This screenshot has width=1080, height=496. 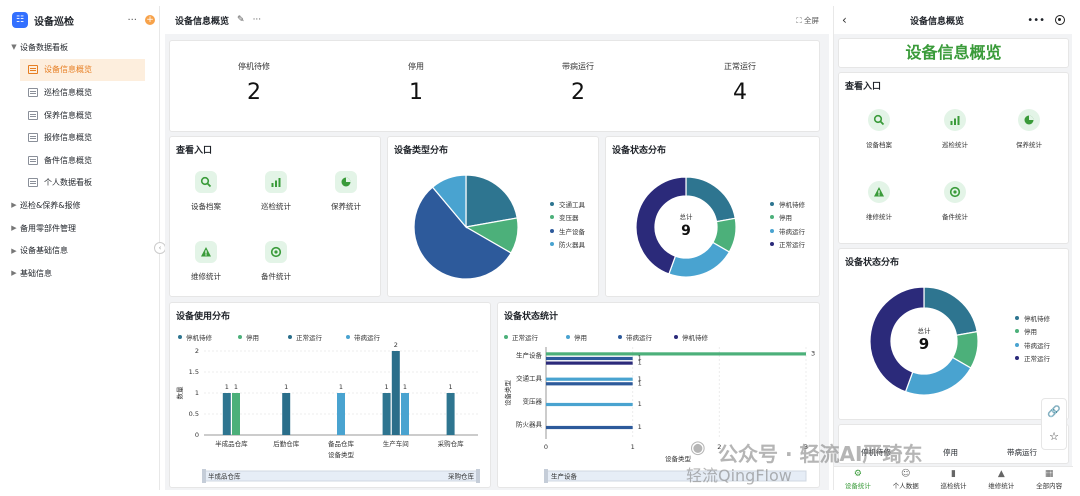 I want to click on star-icon: ☆, so click(x=1054, y=436).